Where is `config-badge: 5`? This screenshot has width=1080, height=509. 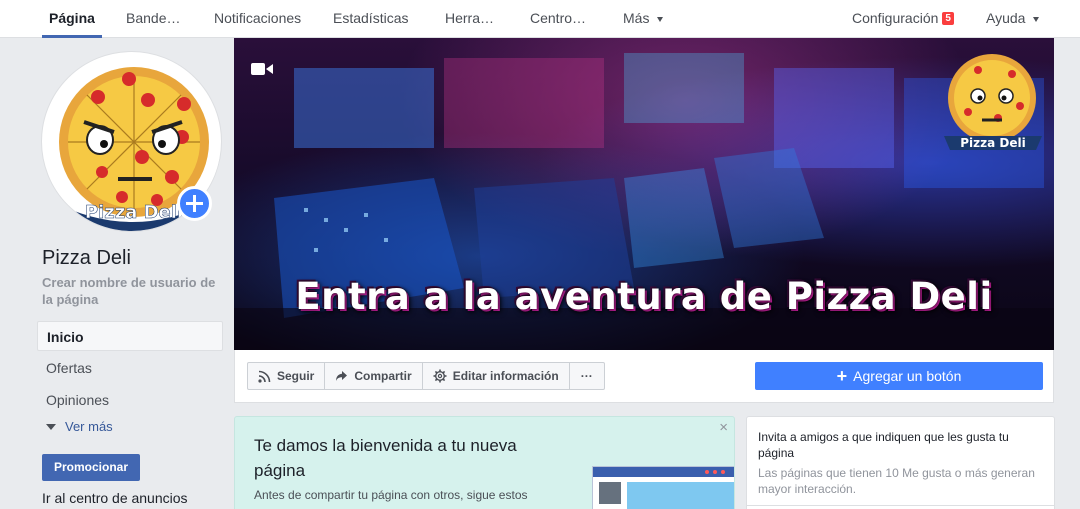
config-badge: 5 is located at coordinates (948, 18).